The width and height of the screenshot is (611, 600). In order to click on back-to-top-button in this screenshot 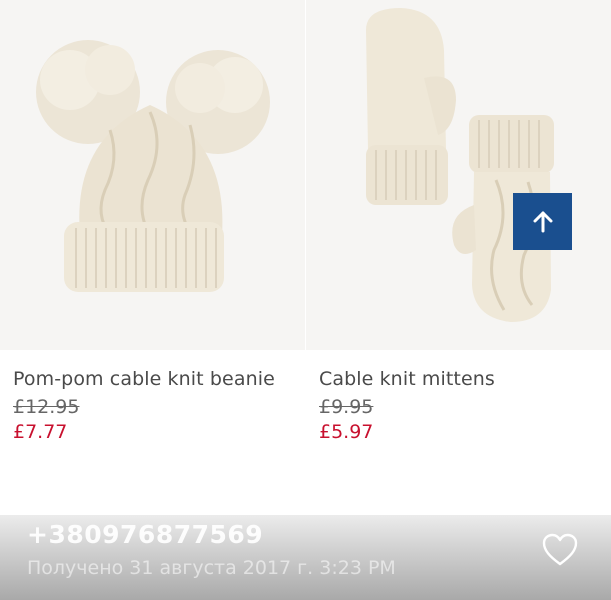, I will do `click(542, 221)`.